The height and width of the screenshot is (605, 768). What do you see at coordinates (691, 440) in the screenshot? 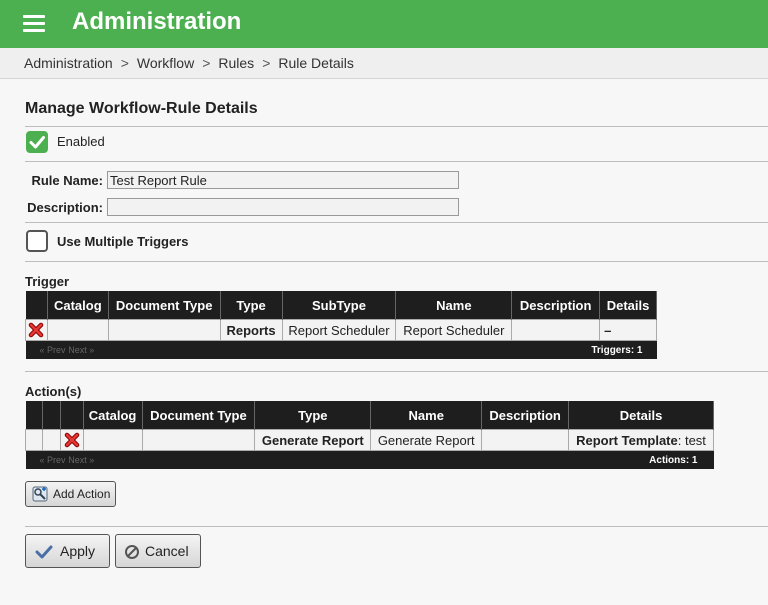
I see `details-value: : test` at bounding box center [691, 440].